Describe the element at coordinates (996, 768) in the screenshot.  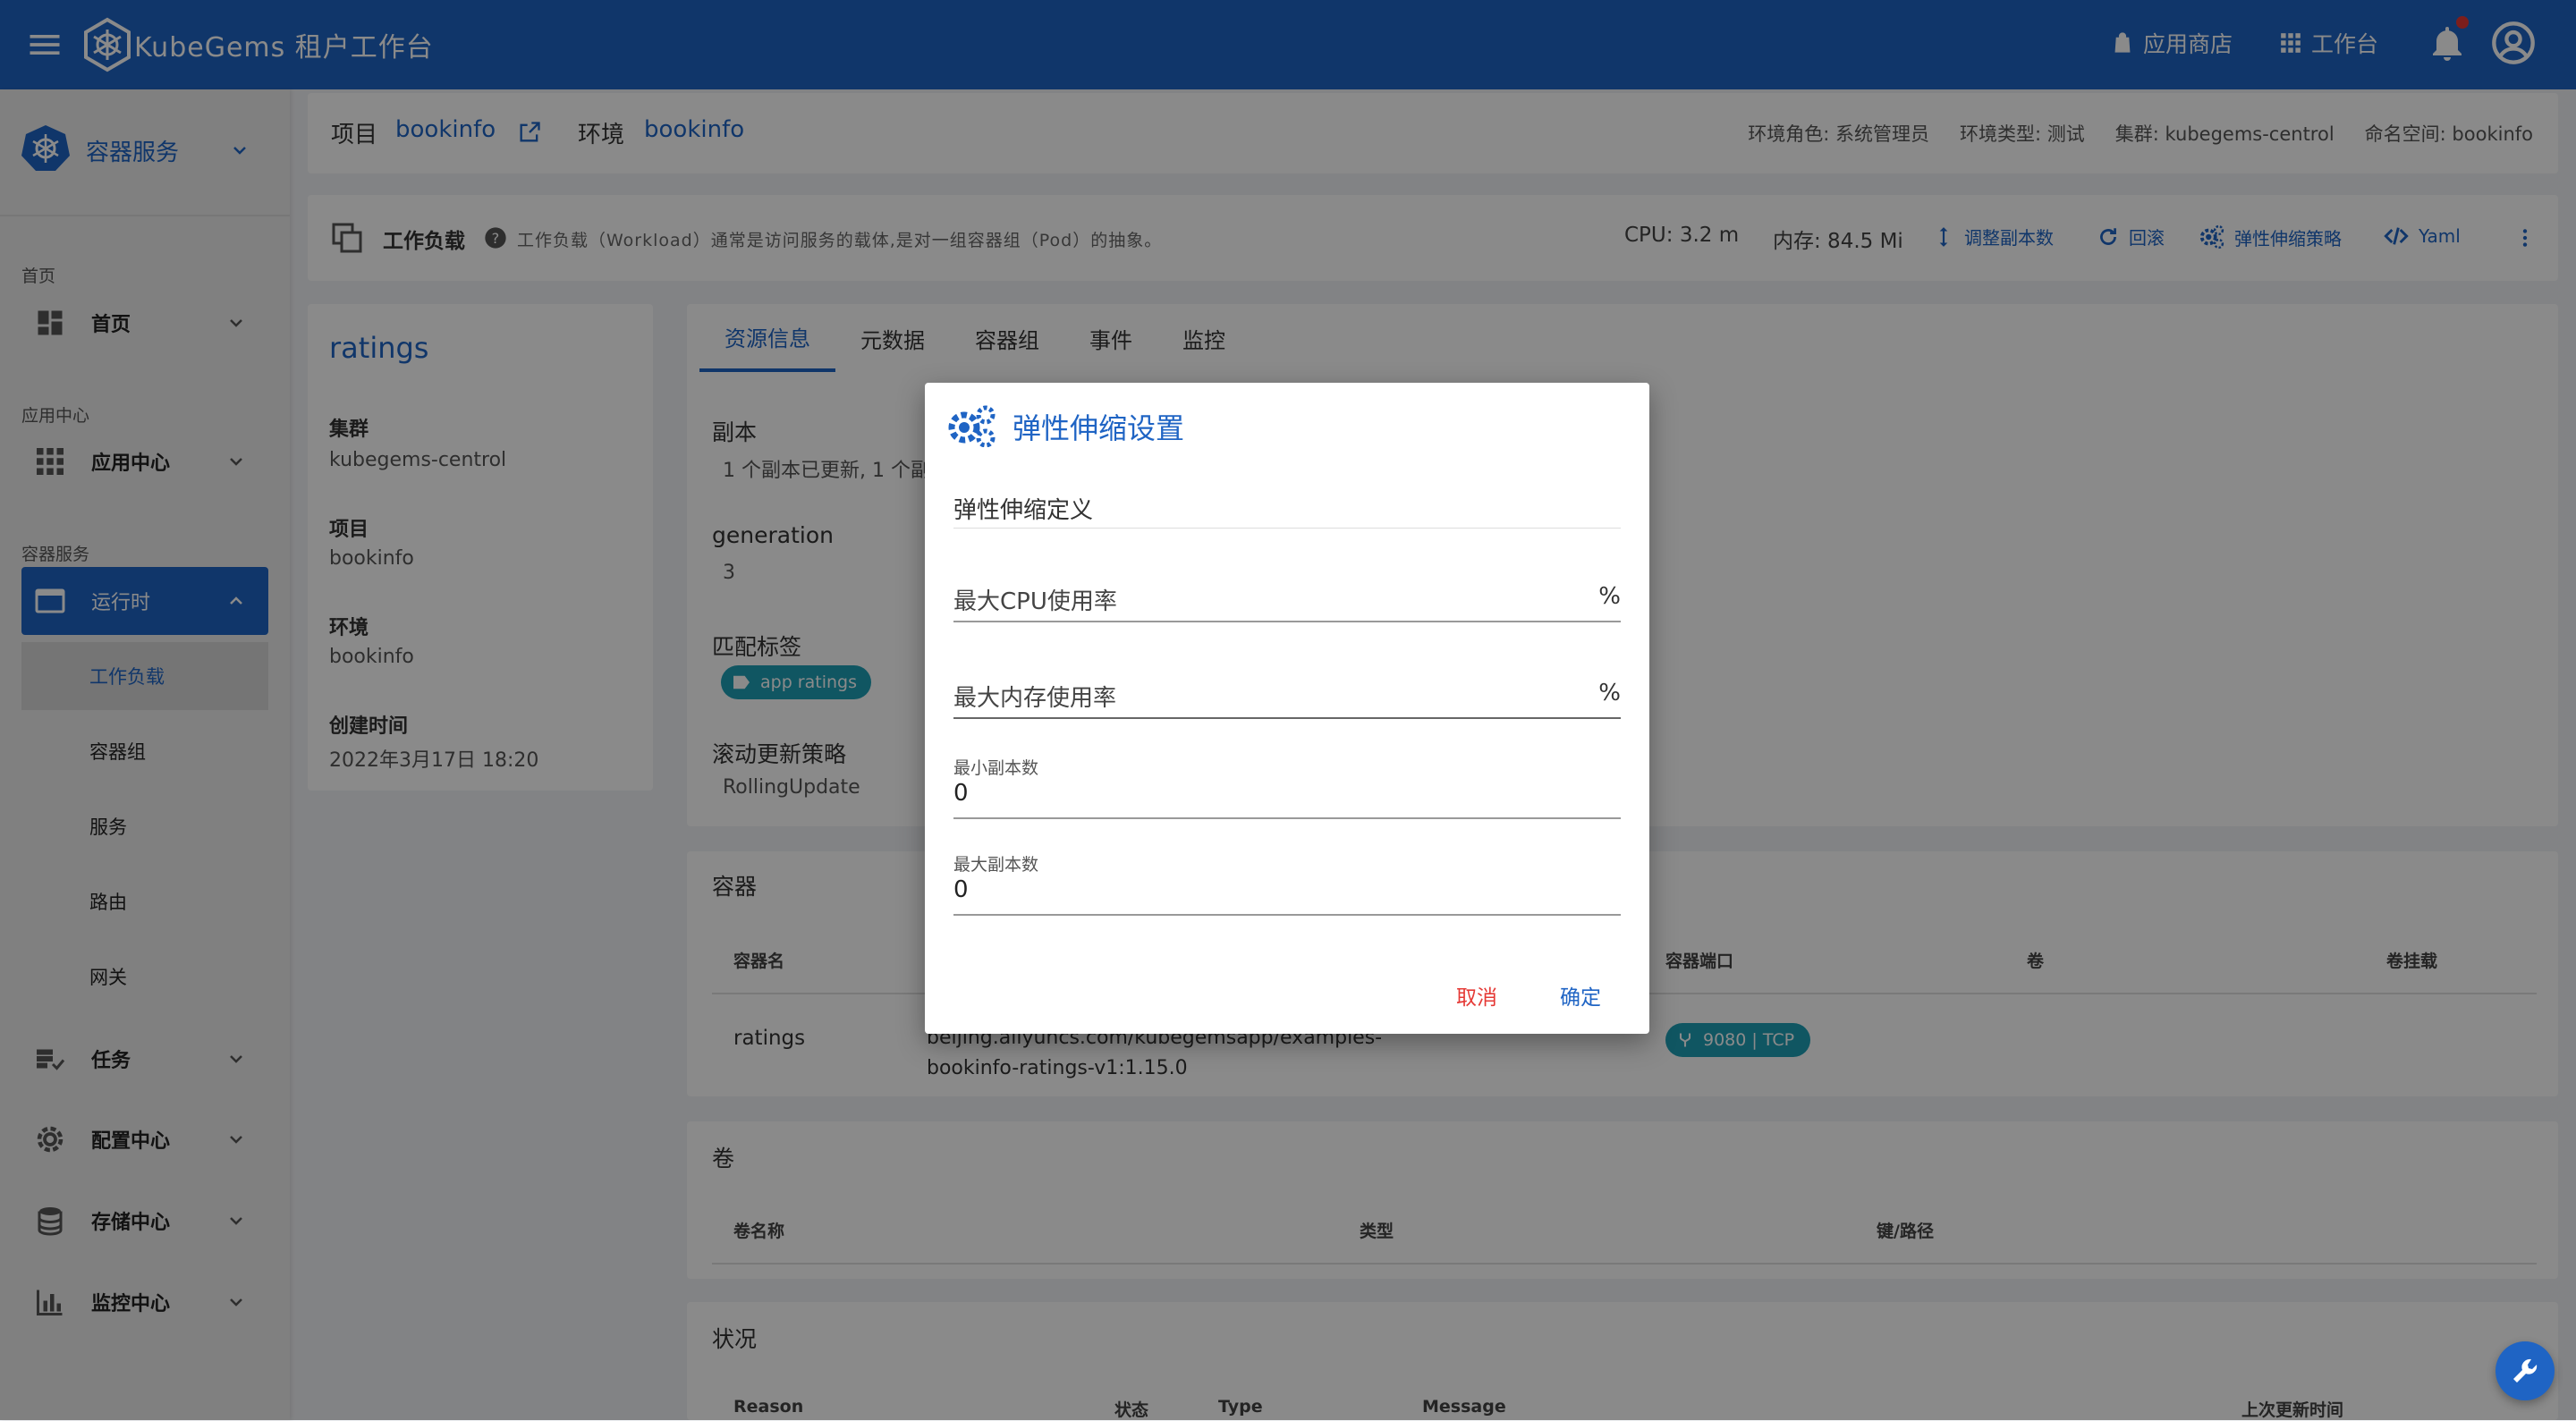
I see `min-replicas-label: 最小副本数` at that location.